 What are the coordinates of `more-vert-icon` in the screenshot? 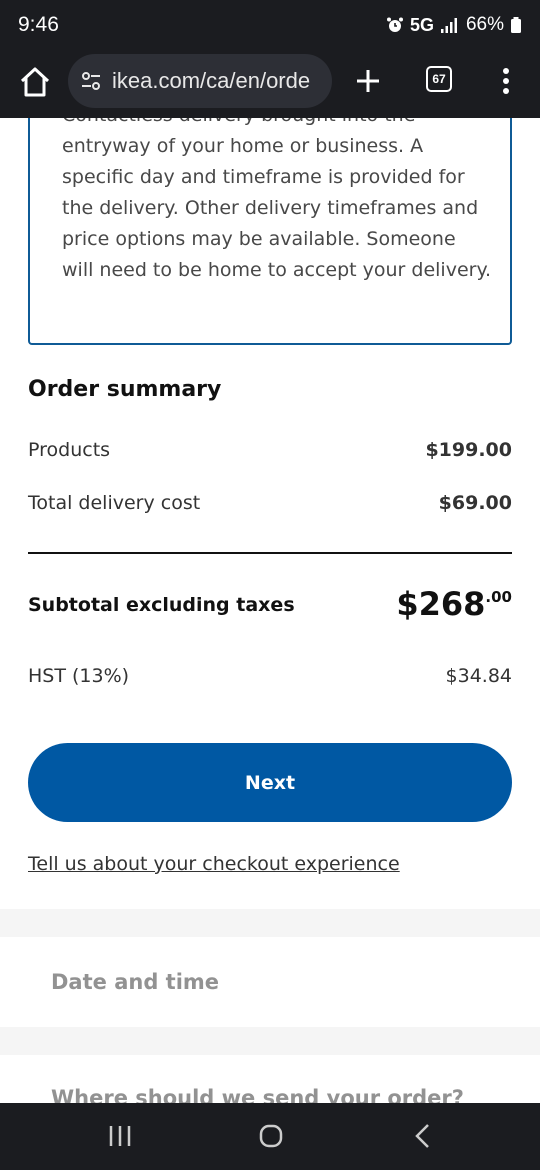 It's located at (506, 81).